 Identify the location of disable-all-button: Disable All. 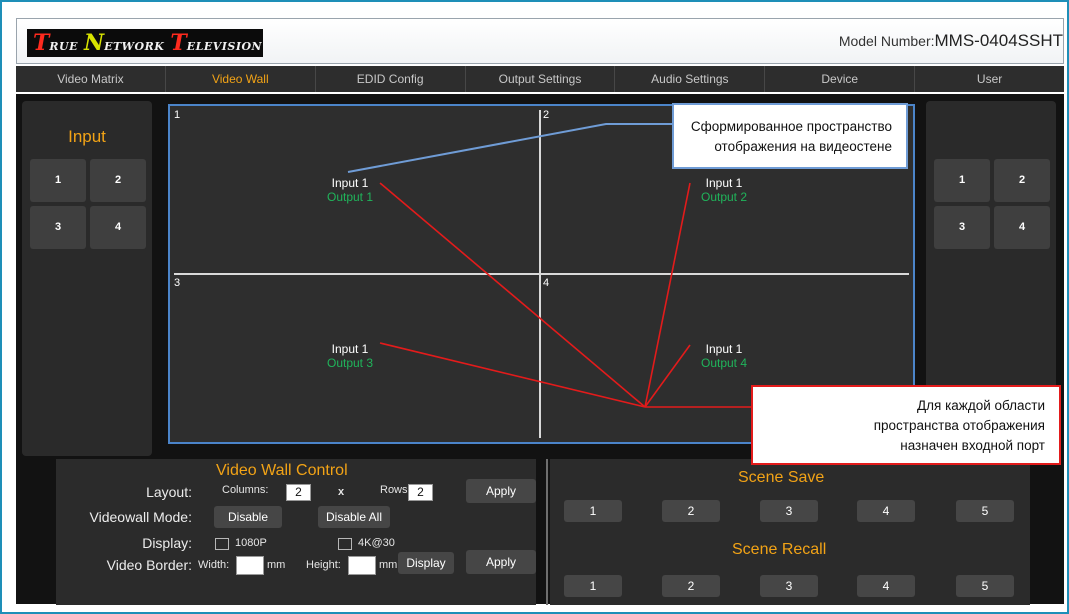
(354, 517).